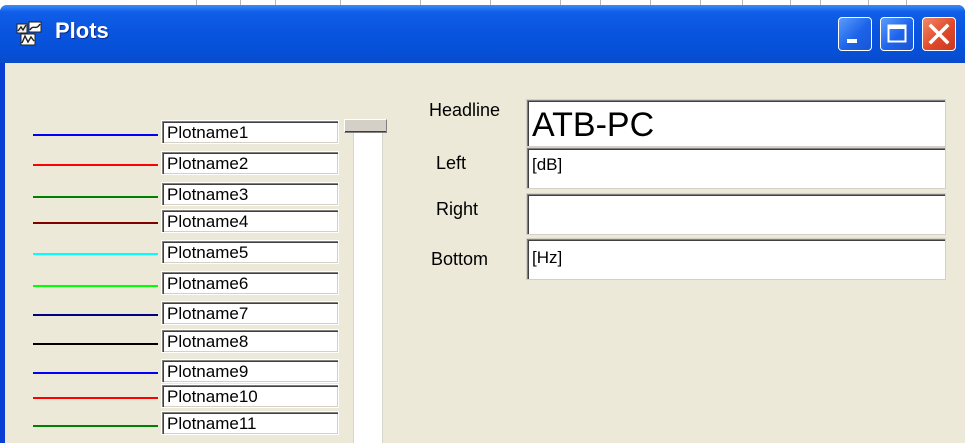 The height and width of the screenshot is (443, 965). Describe the element at coordinates (465, 110) in the screenshot. I see `headline-label: Headline` at that location.